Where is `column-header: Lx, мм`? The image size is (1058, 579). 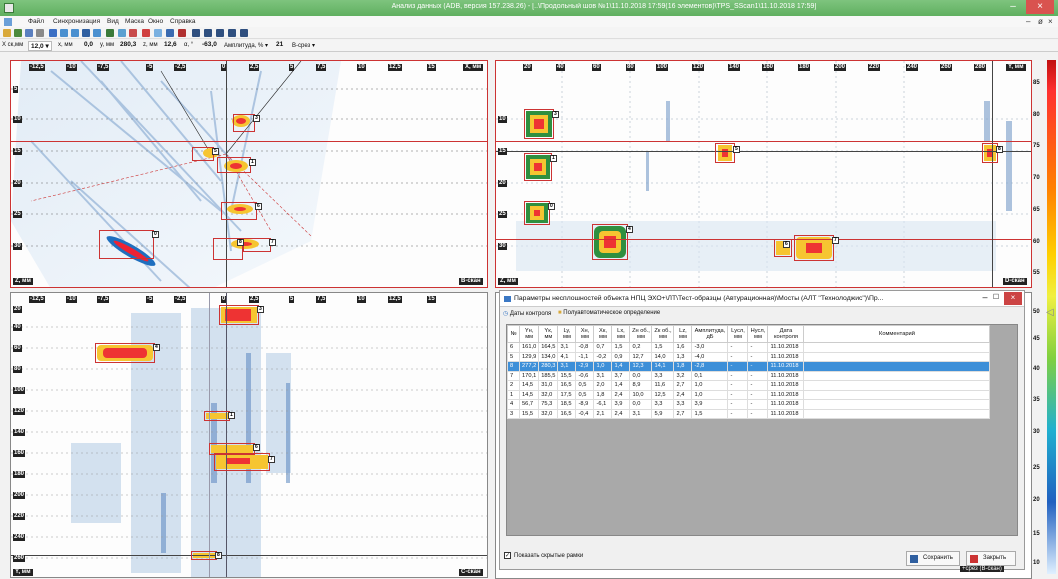 column-header: Lx, мм is located at coordinates (621, 334).